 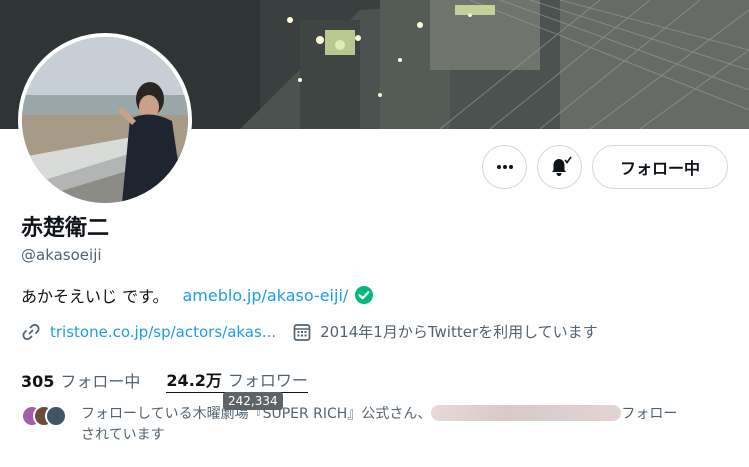 I want to click on following-button-label: フォロー中, so click(x=659, y=168).